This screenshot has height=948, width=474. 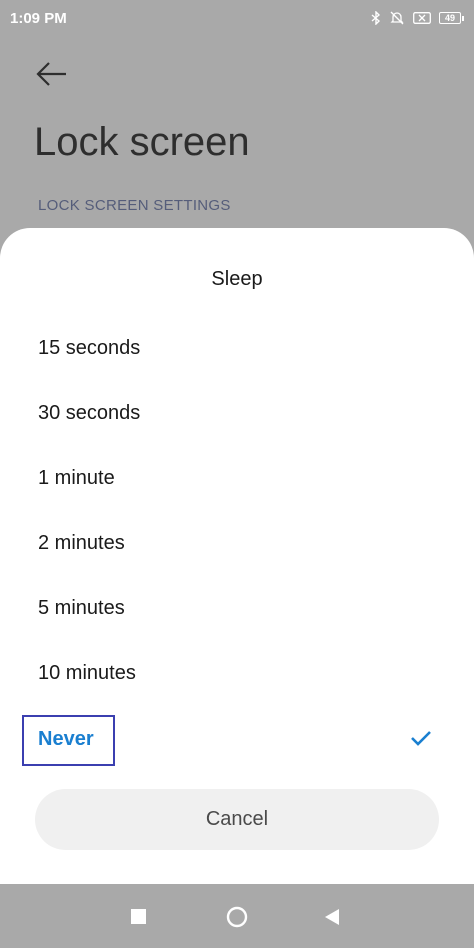 What do you see at coordinates (332, 917) in the screenshot?
I see `back-triangle-icon` at bounding box center [332, 917].